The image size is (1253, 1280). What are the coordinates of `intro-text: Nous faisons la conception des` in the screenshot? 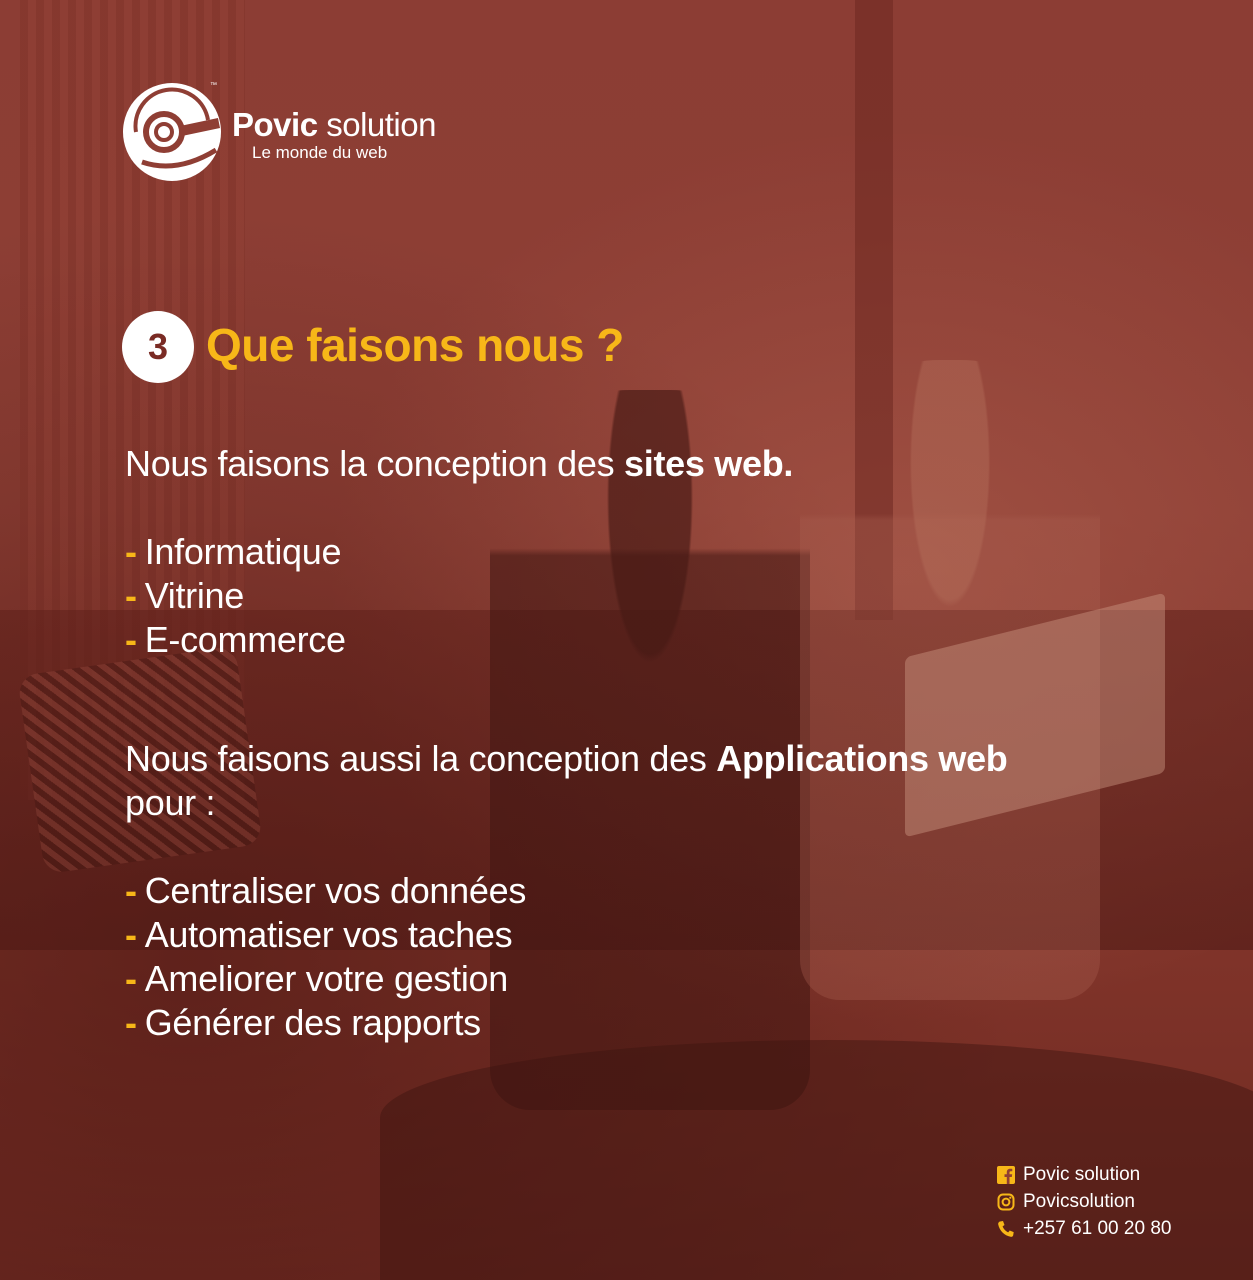 It's located at (375, 463).